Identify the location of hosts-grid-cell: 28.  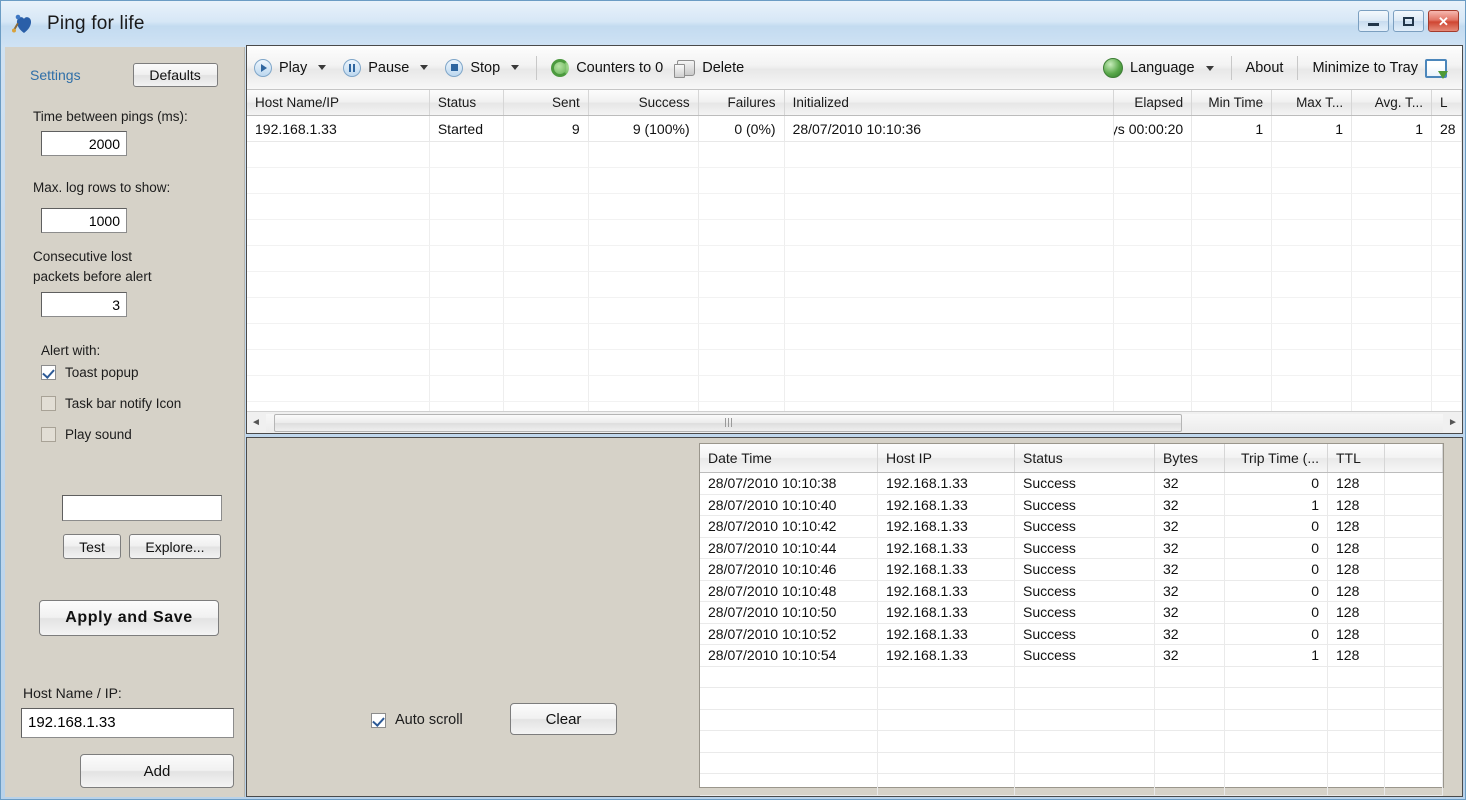
(1447, 129).